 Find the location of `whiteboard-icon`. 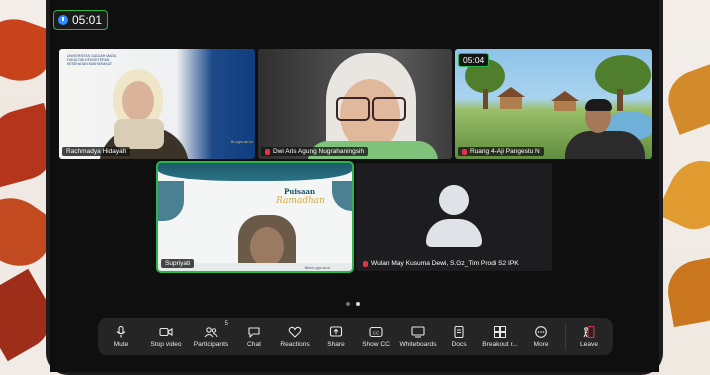

whiteboard-icon is located at coordinates (418, 331).